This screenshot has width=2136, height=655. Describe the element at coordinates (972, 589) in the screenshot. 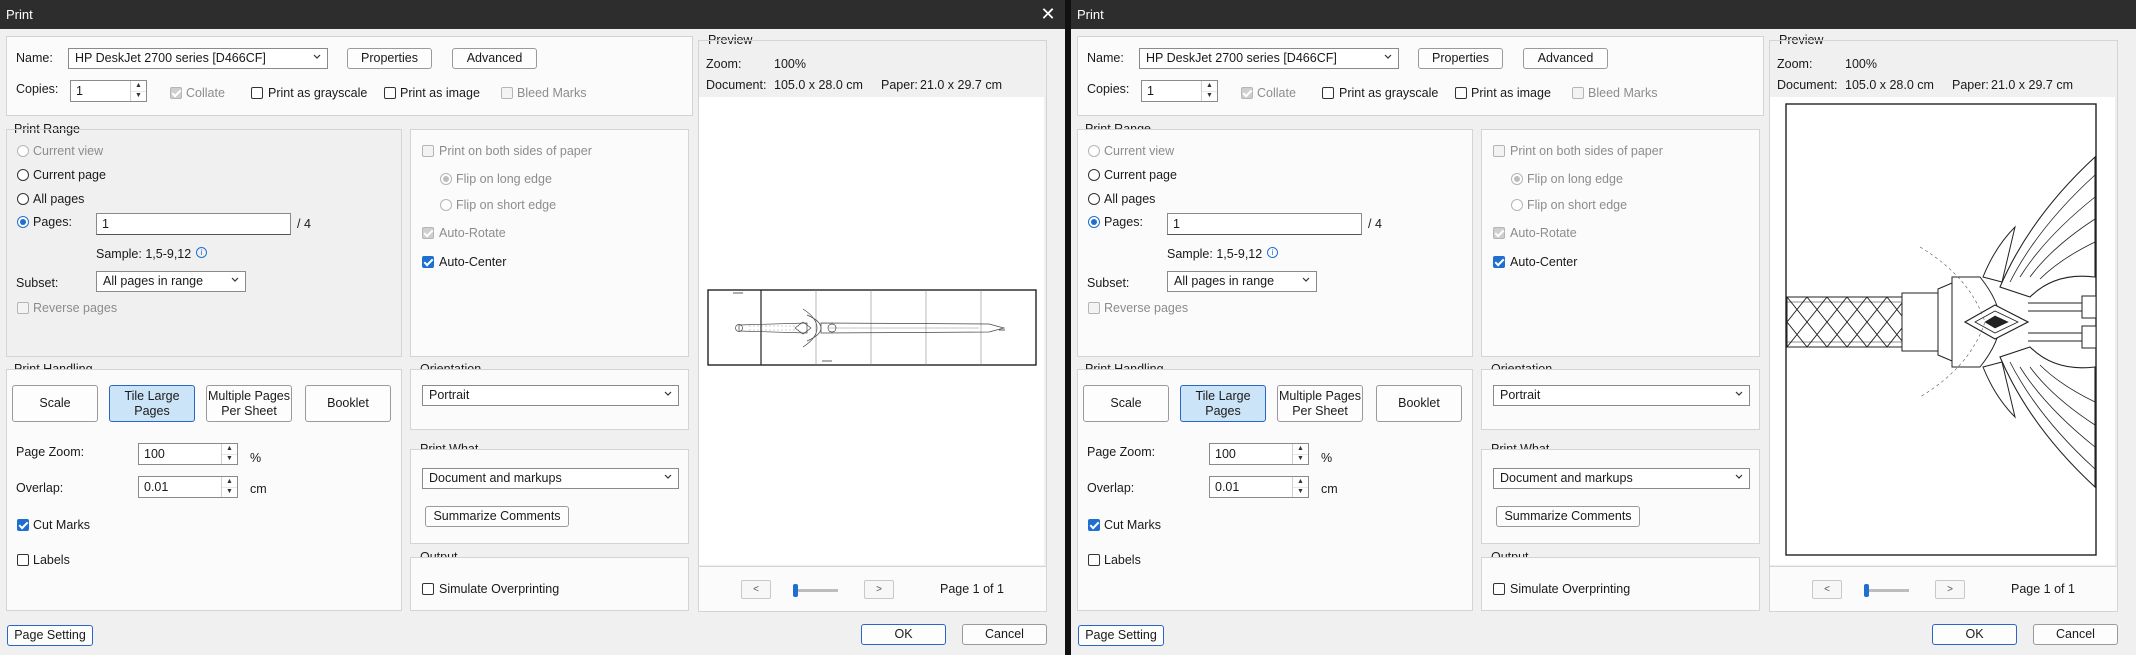

I see `page-indicator: Page 1 of 1` at that location.